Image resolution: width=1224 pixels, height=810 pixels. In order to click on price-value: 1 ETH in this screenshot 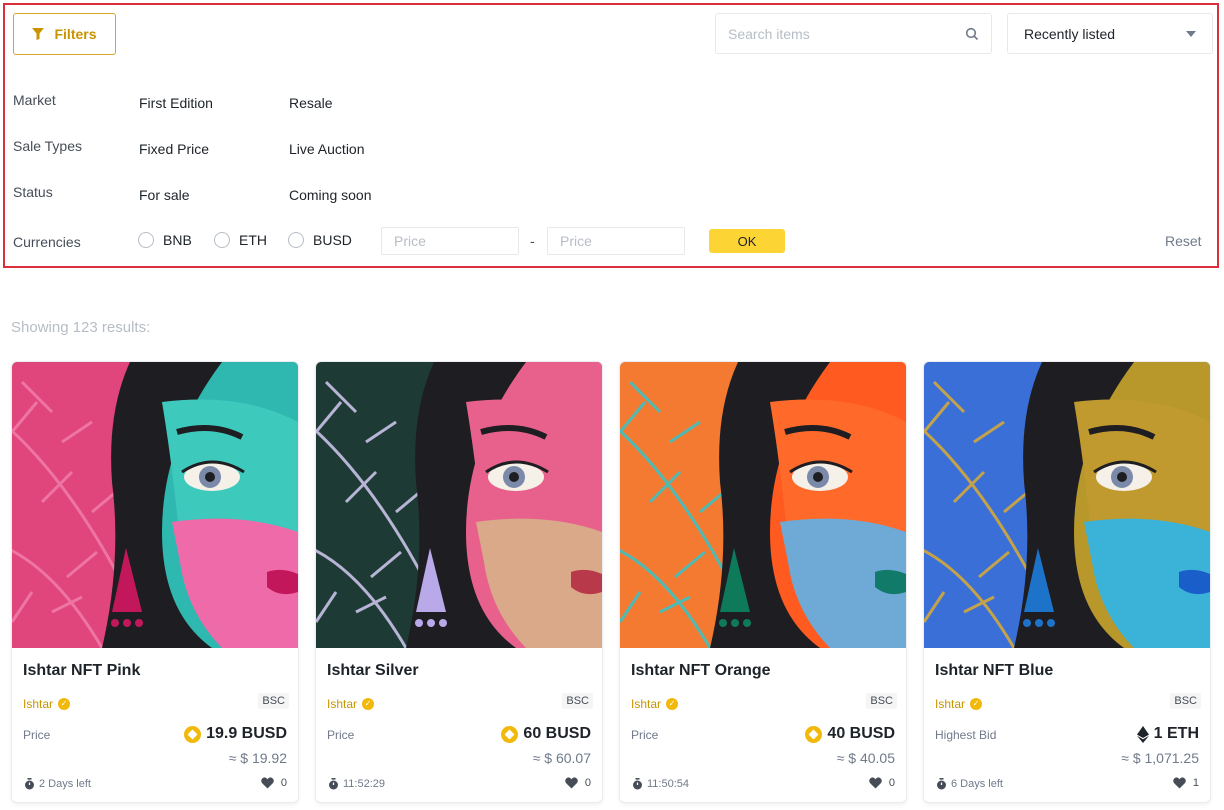, I will do `click(1167, 734)`.